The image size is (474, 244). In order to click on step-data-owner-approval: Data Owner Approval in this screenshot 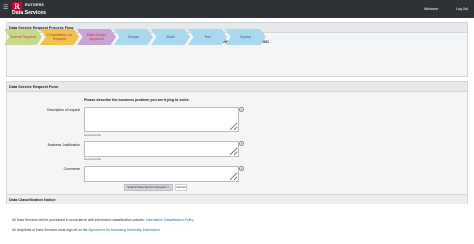, I will do `click(96, 37)`.